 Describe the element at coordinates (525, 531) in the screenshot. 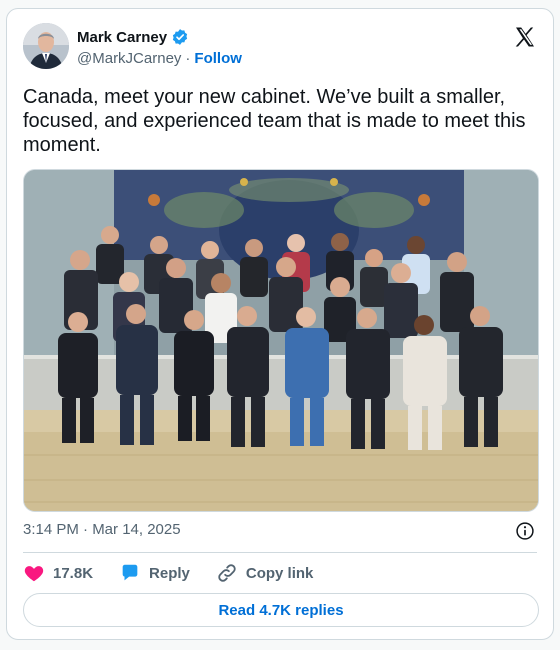

I see `info-icon` at that location.